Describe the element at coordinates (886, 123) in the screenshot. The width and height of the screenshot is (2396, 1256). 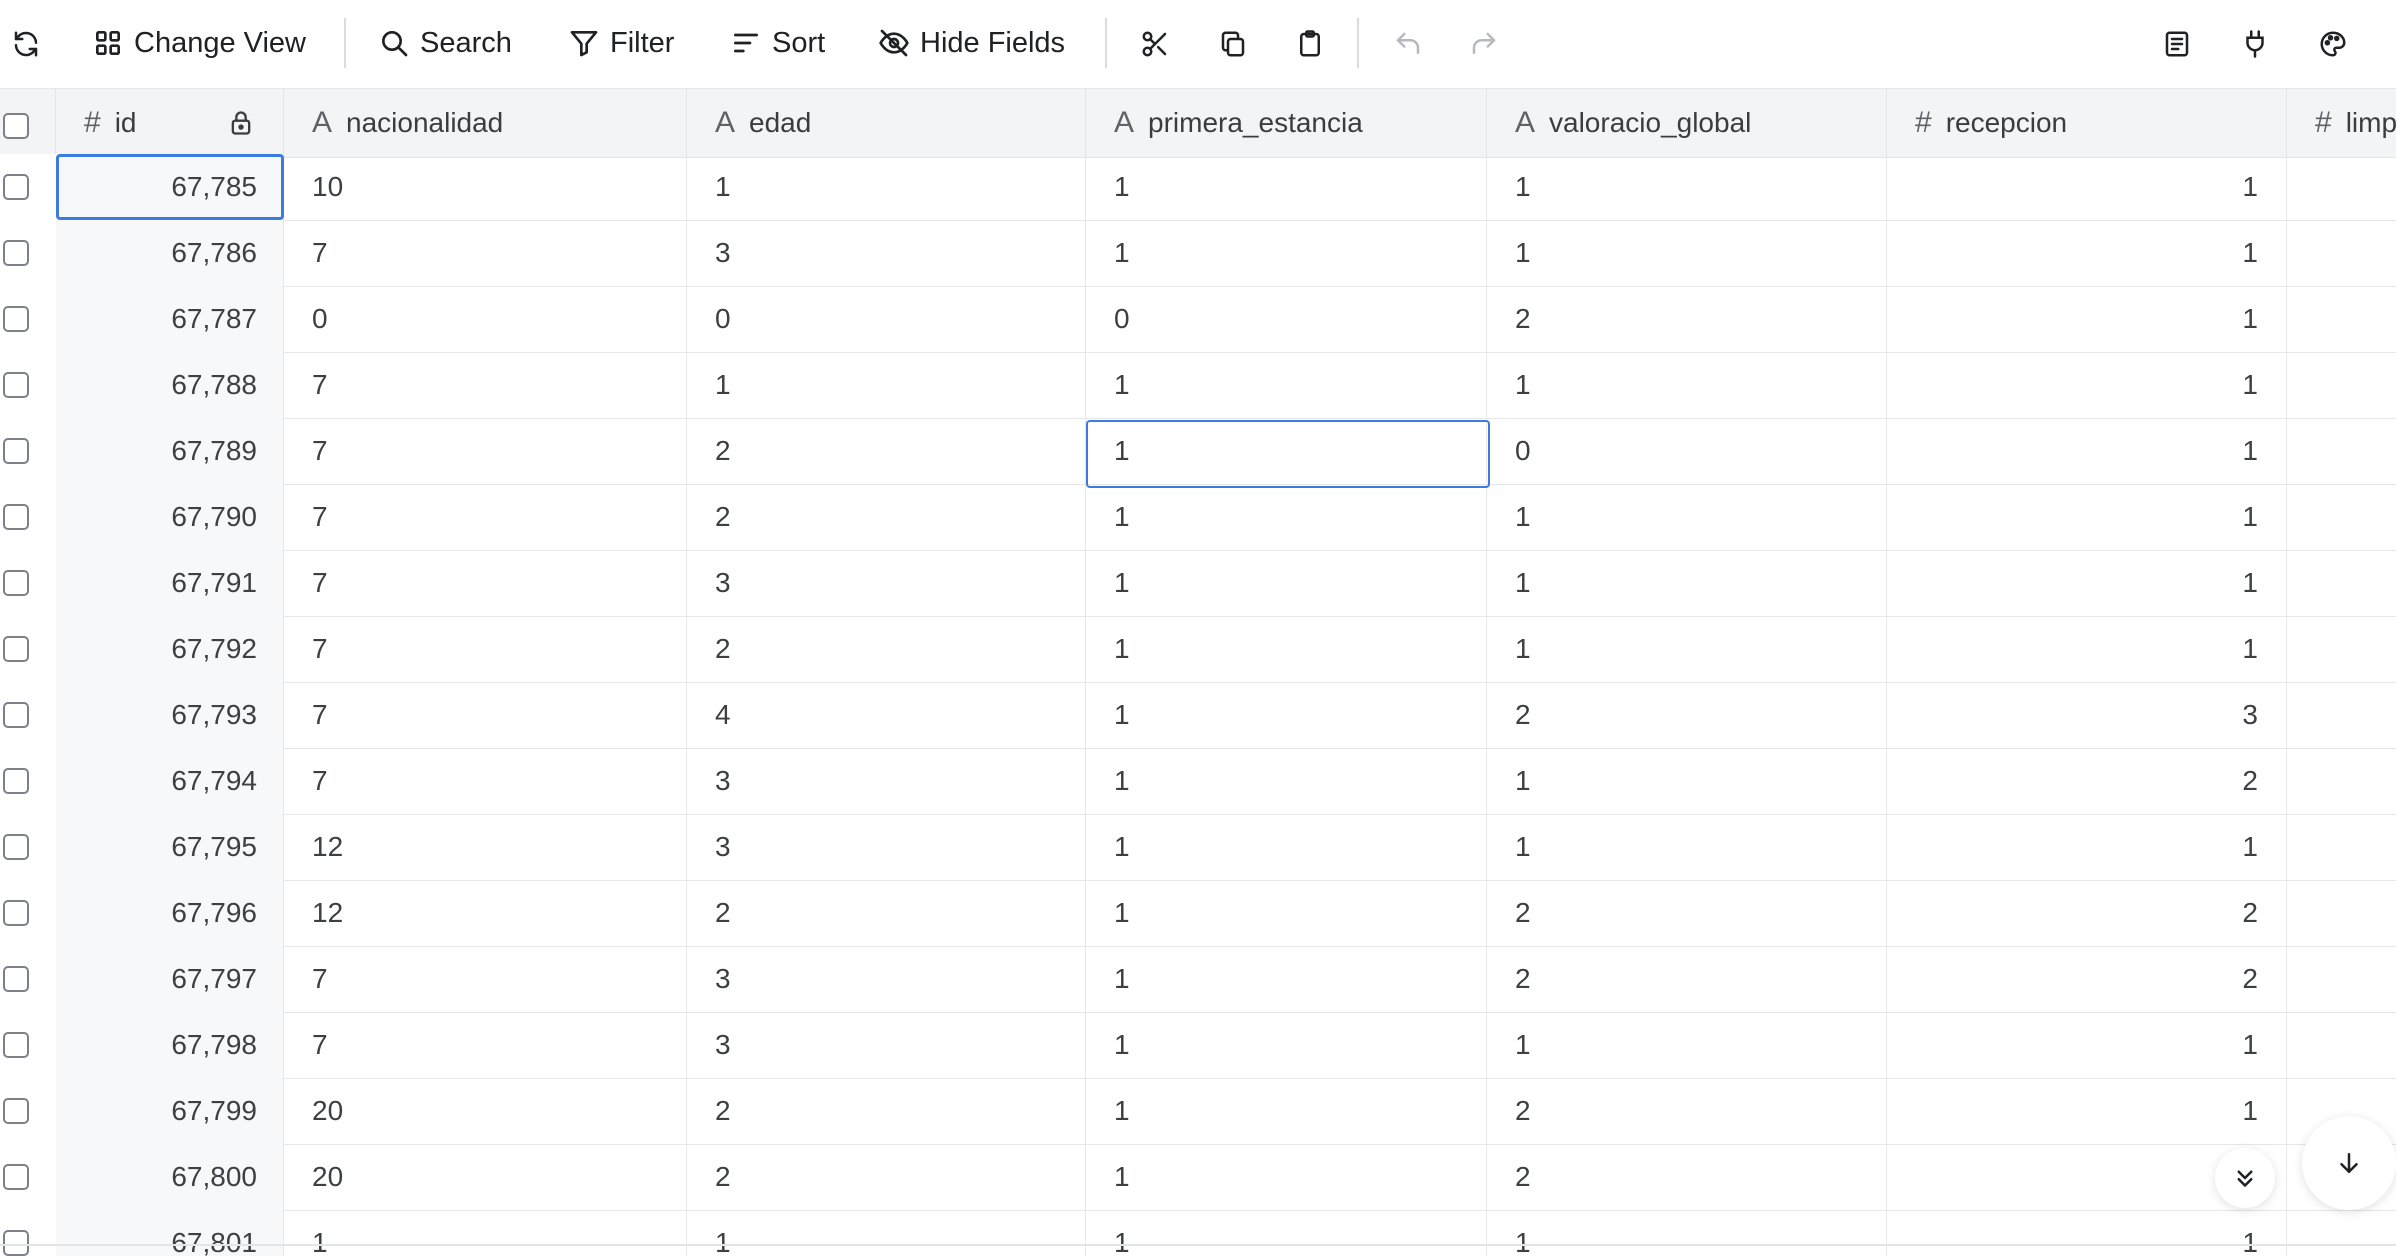
I see `column-header-edad: A edad` at that location.